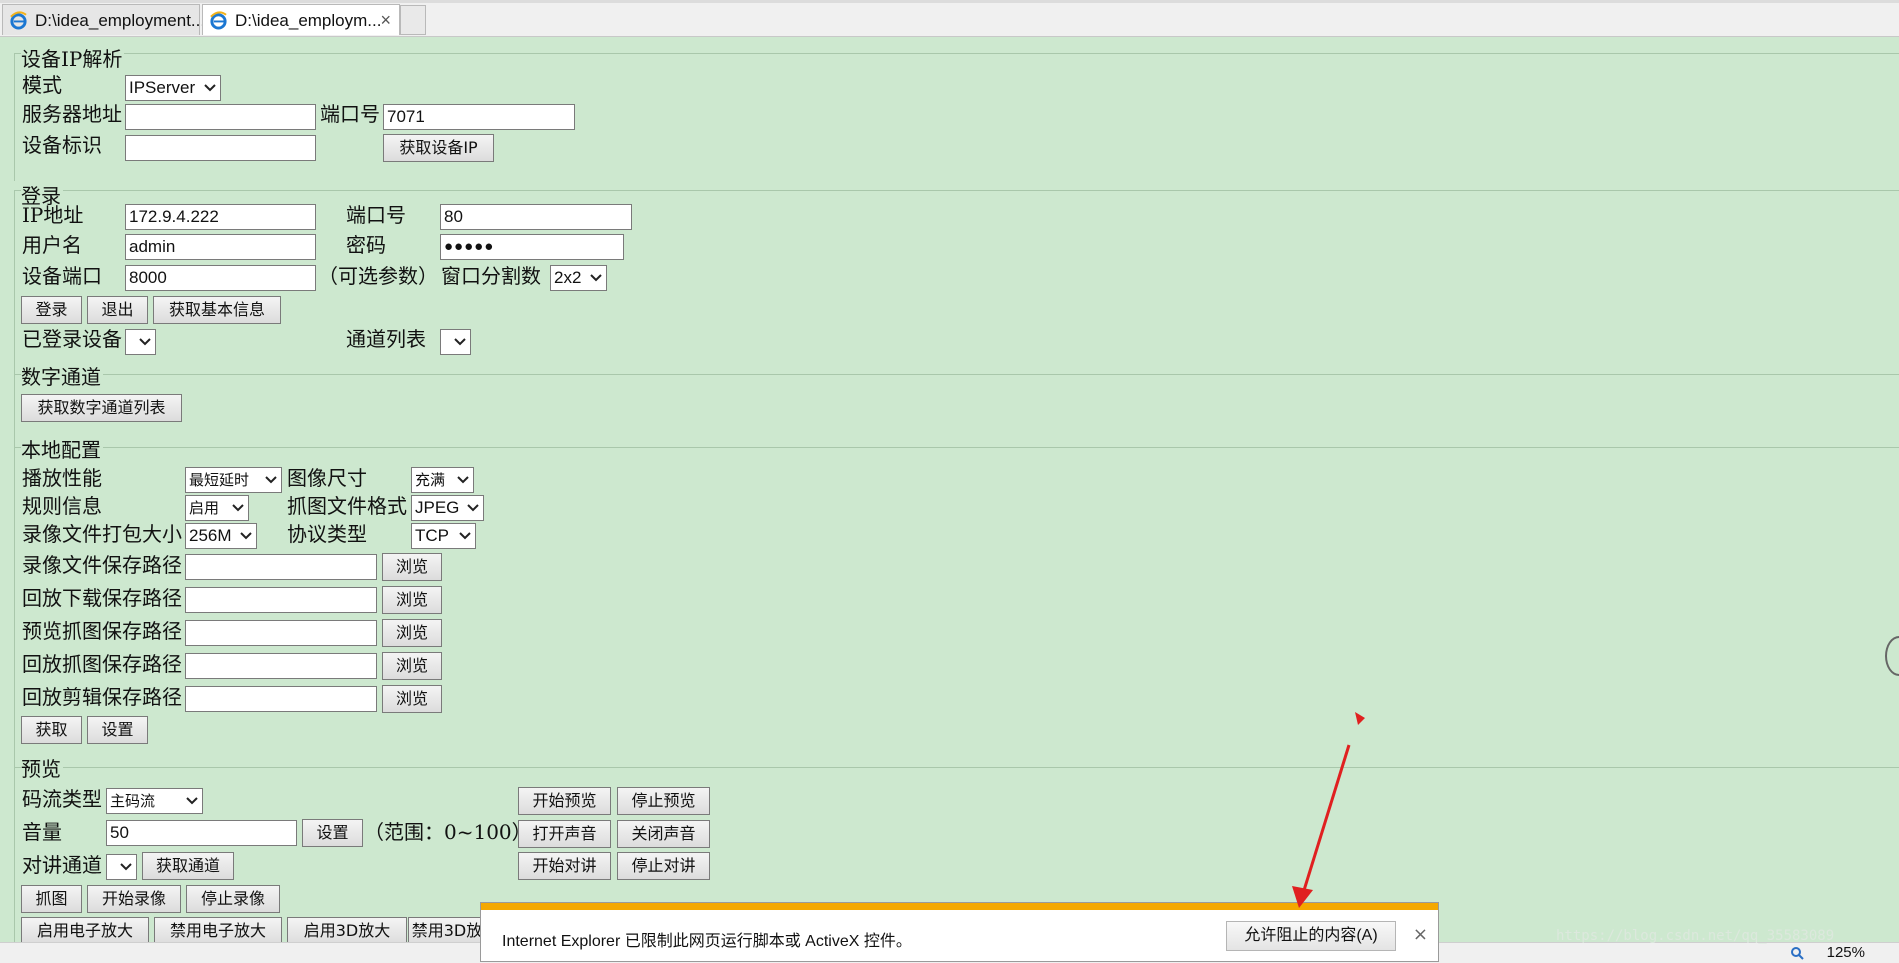 The image size is (1899, 963). I want to click on stream-type-label: 码流类型, so click(62, 799).